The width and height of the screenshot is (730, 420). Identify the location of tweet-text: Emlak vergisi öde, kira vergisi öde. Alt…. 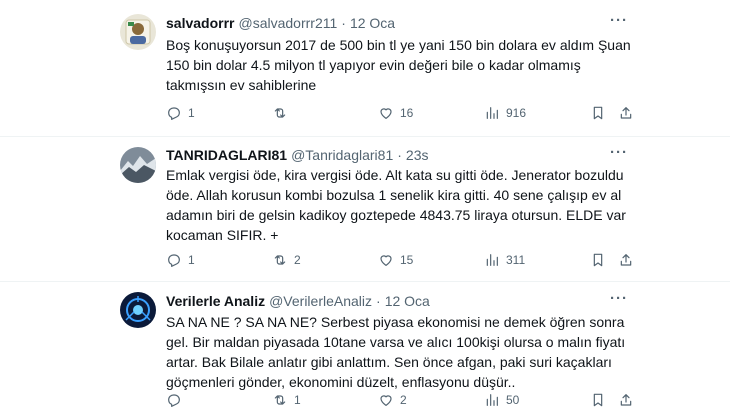
(396, 205).